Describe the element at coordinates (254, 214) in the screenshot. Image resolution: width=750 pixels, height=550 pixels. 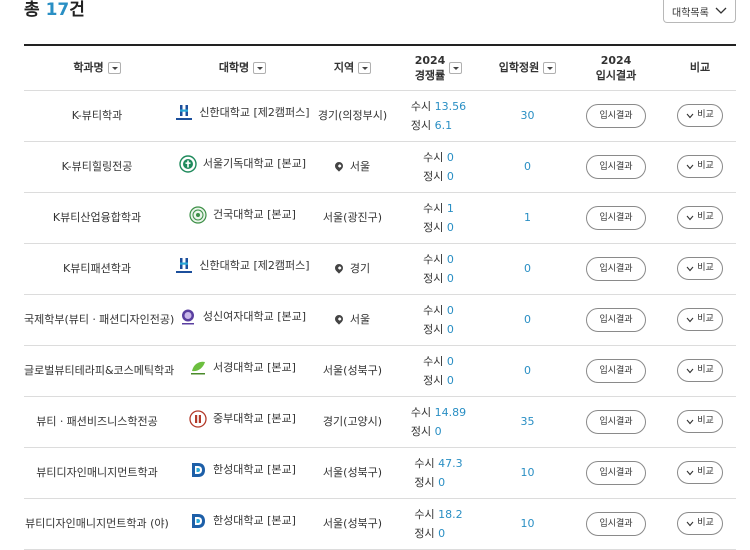
I see `univ-name: 건국대학교 [본교]` at that location.